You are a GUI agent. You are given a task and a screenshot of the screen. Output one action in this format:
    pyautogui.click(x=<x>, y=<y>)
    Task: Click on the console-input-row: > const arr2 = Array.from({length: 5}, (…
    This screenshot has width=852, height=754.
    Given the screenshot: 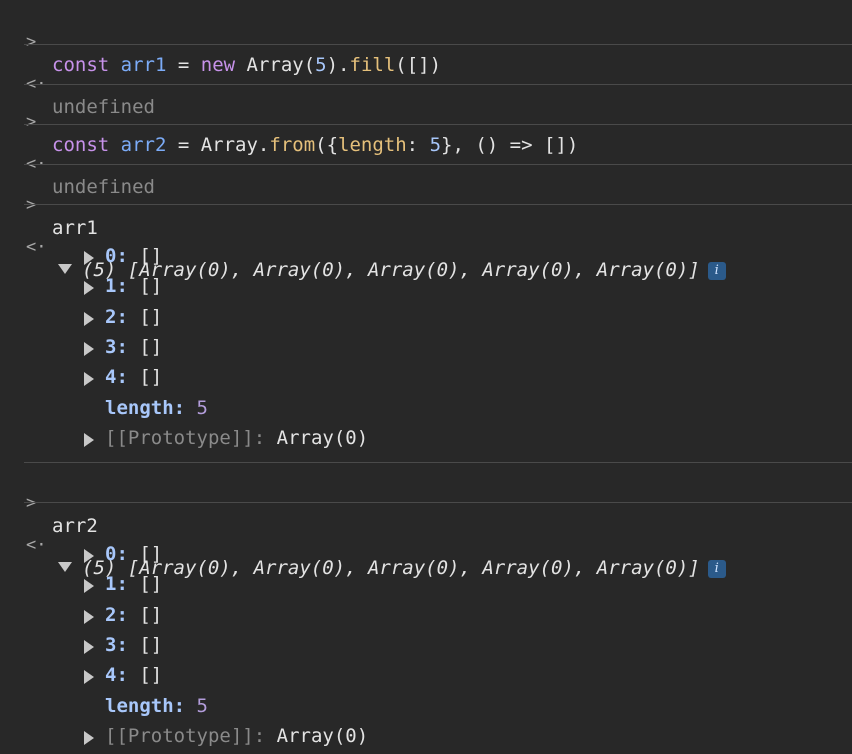 What is the action you would take?
    pyautogui.click(x=426, y=123)
    